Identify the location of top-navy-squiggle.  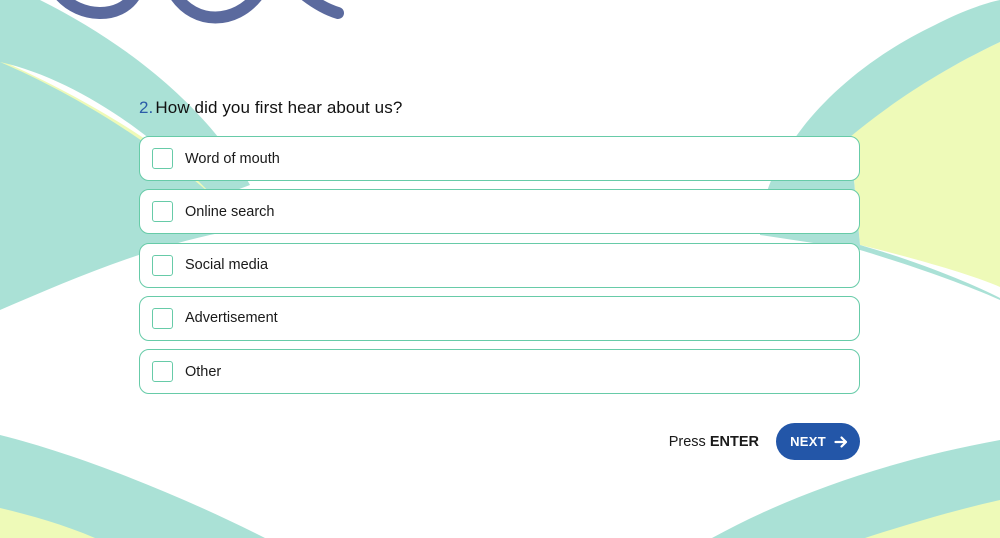
(200, 12).